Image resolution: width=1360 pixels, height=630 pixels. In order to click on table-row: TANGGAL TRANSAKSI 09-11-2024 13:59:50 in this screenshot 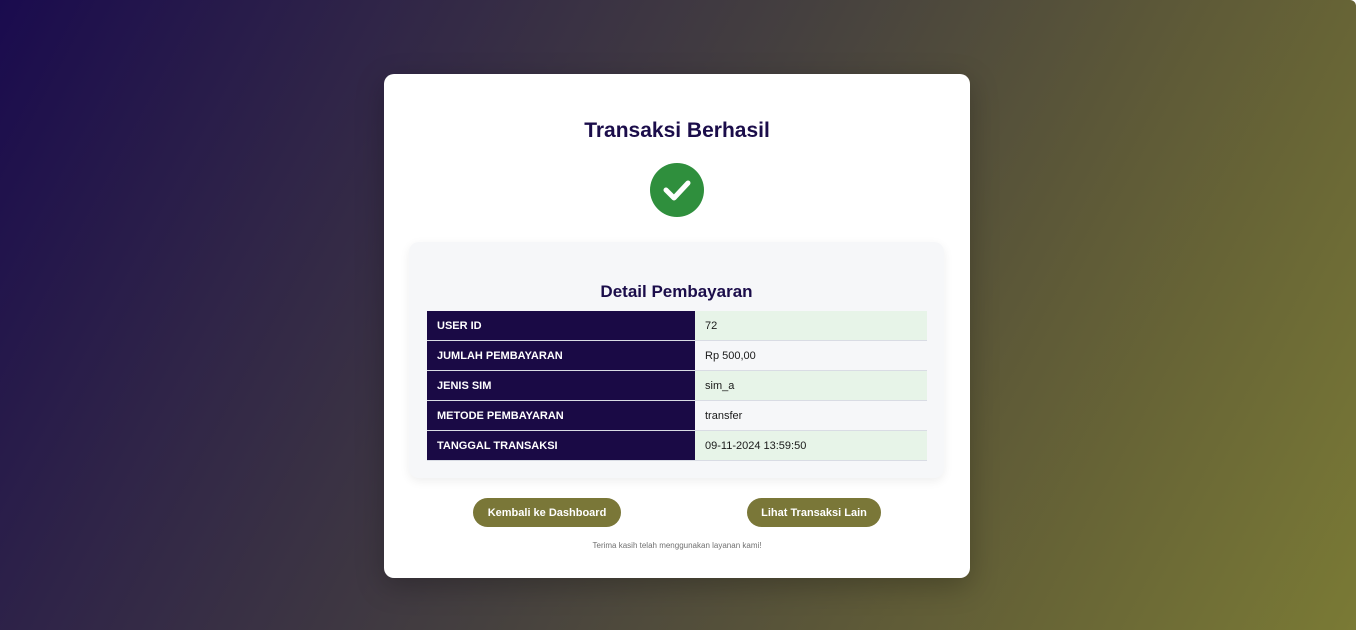, I will do `click(677, 446)`.